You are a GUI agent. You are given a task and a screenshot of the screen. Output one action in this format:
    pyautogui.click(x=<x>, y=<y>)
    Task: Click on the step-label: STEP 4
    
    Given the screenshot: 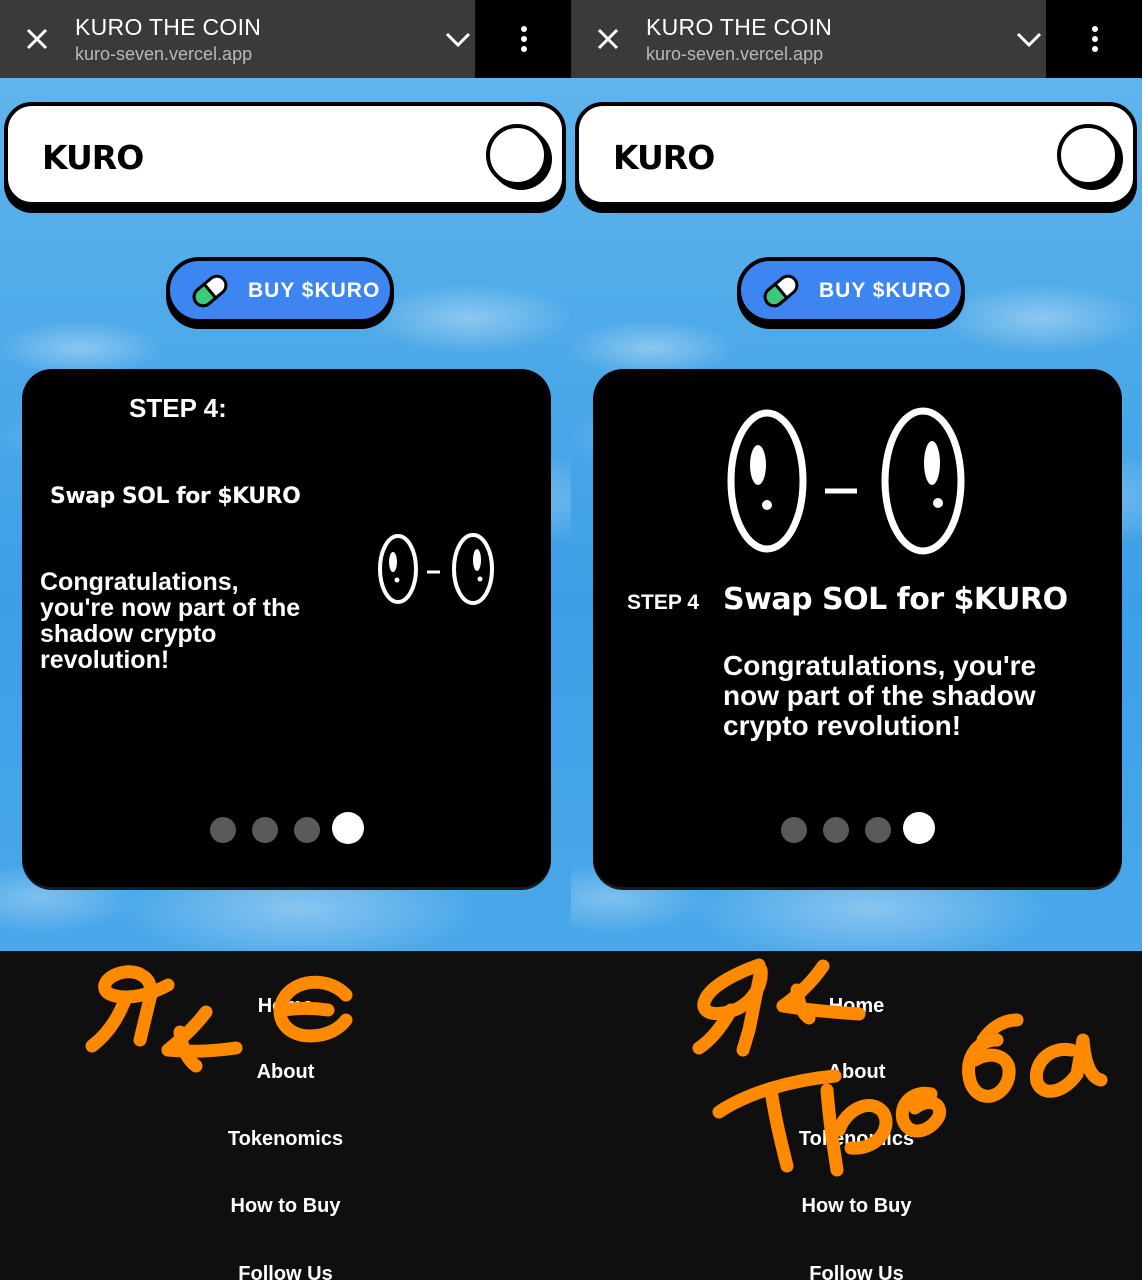 What is the action you would take?
    pyautogui.click(x=663, y=602)
    